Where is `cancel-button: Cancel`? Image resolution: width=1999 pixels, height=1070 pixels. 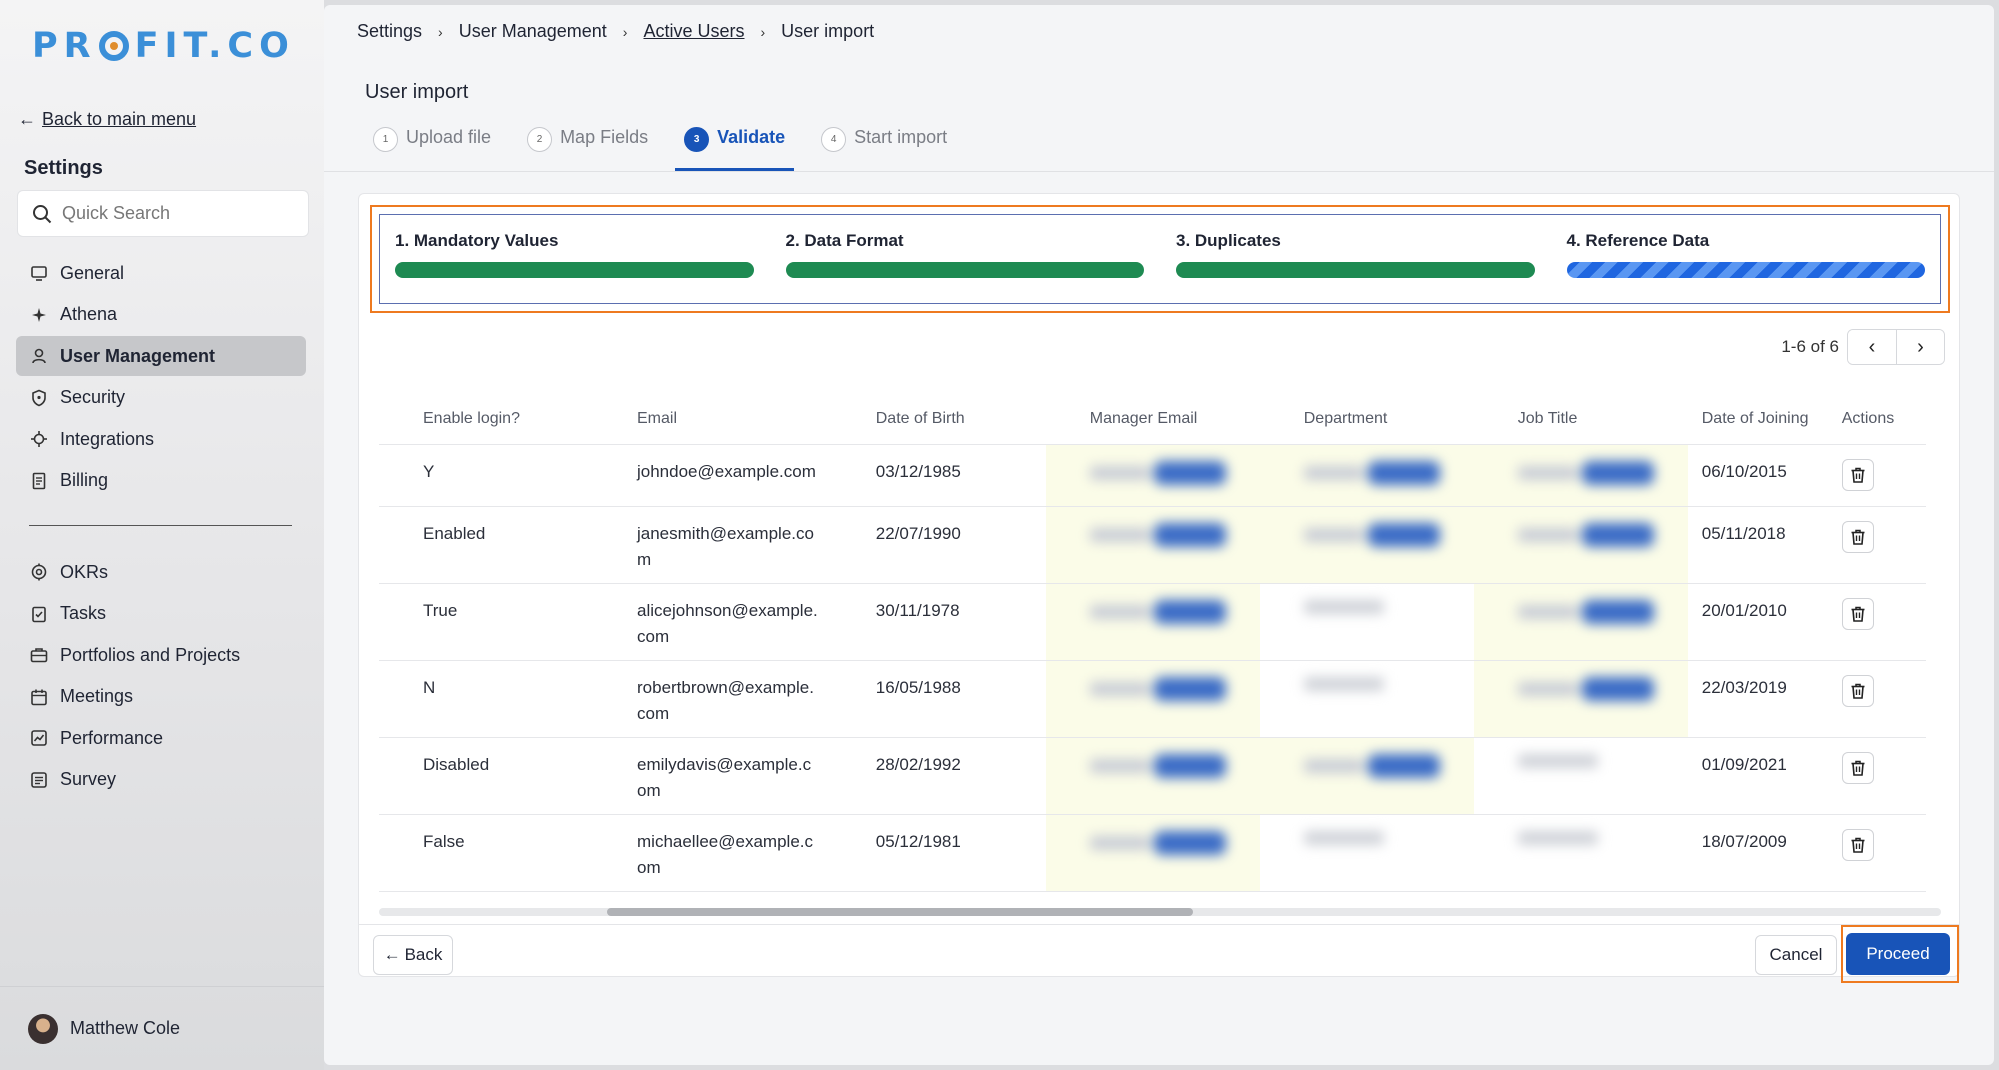
cancel-button: Cancel is located at coordinates (1796, 955).